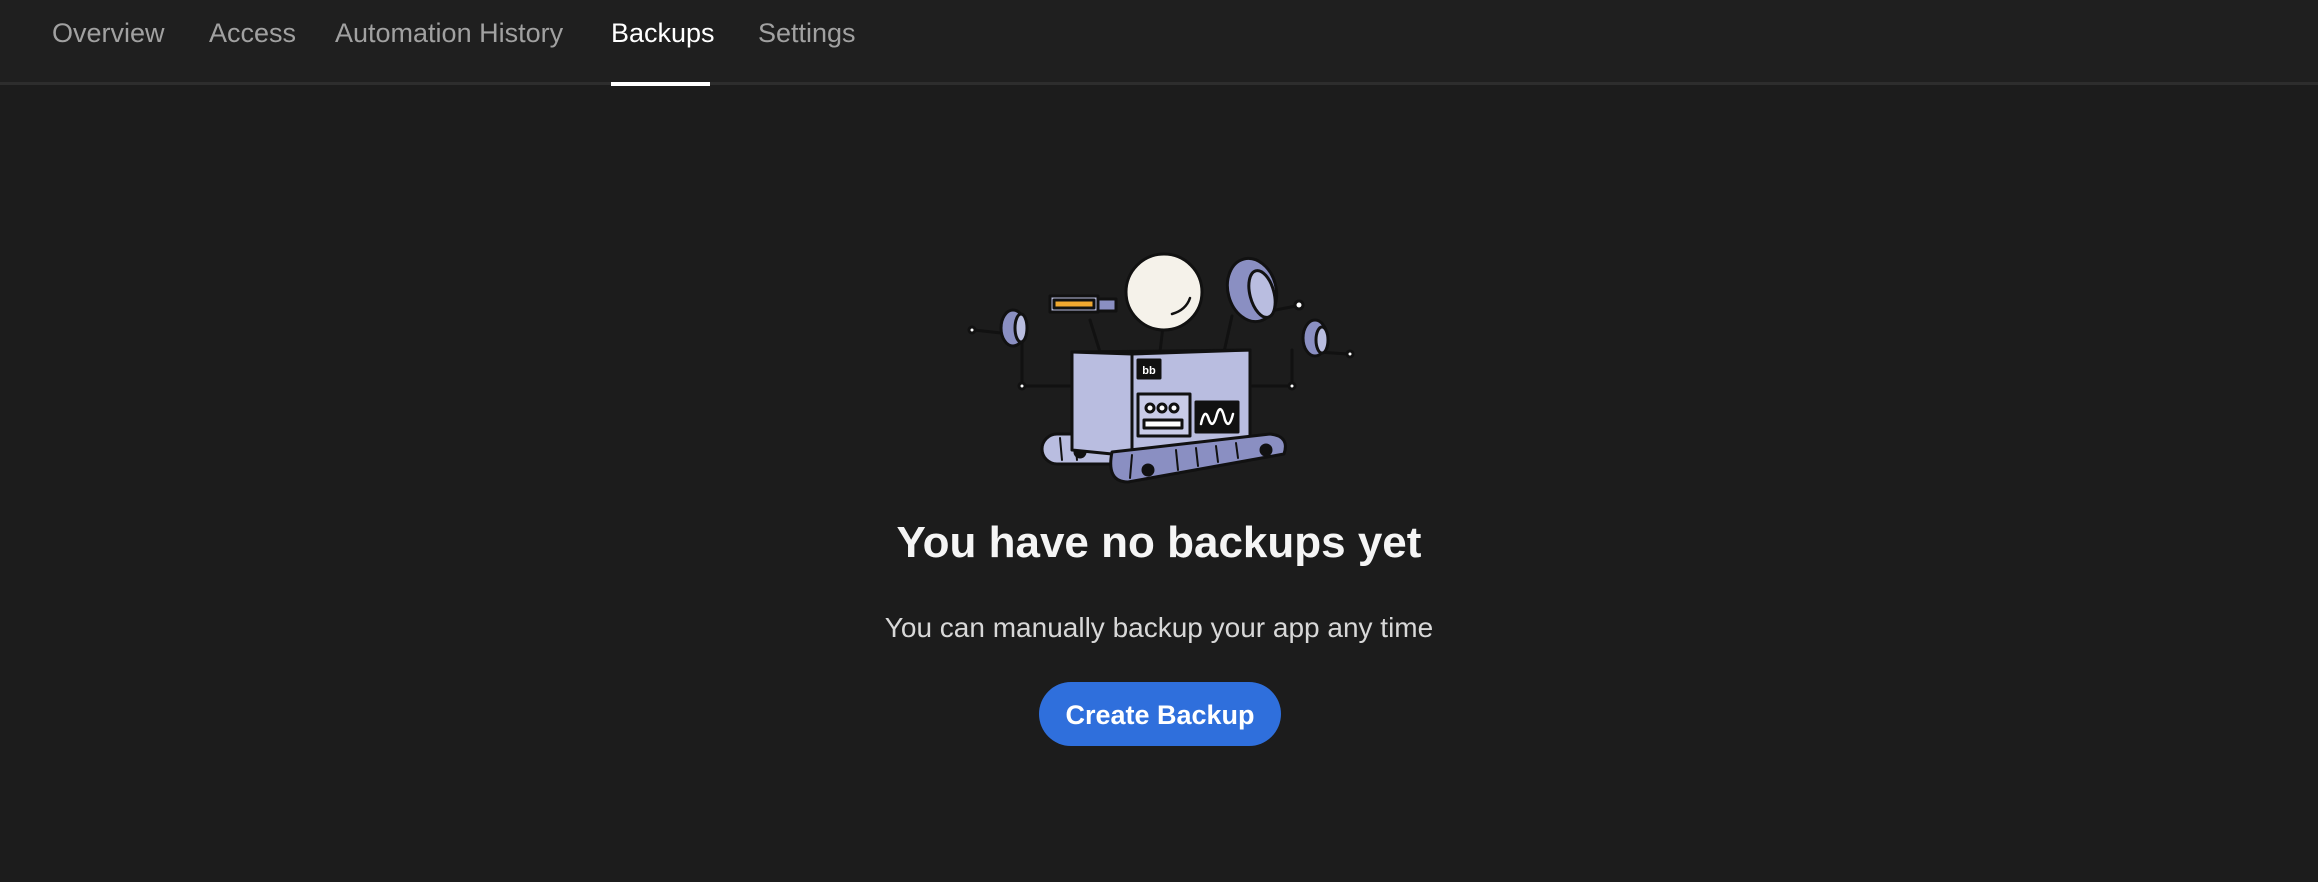 This screenshot has width=2318, height=882. I want to click on tab-backups: Backups, so click(663, 33).